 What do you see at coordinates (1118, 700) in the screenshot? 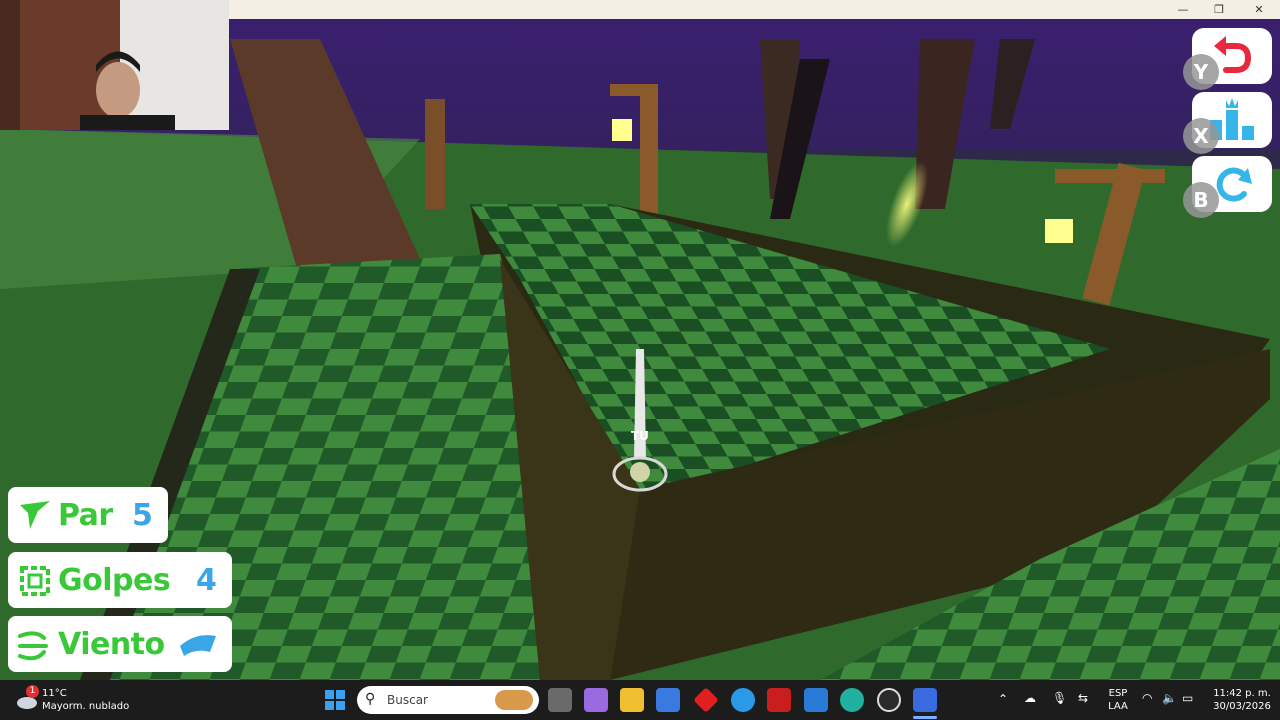
I see `language-indicator: ESP LAA` at bounding box center [1118, 700].